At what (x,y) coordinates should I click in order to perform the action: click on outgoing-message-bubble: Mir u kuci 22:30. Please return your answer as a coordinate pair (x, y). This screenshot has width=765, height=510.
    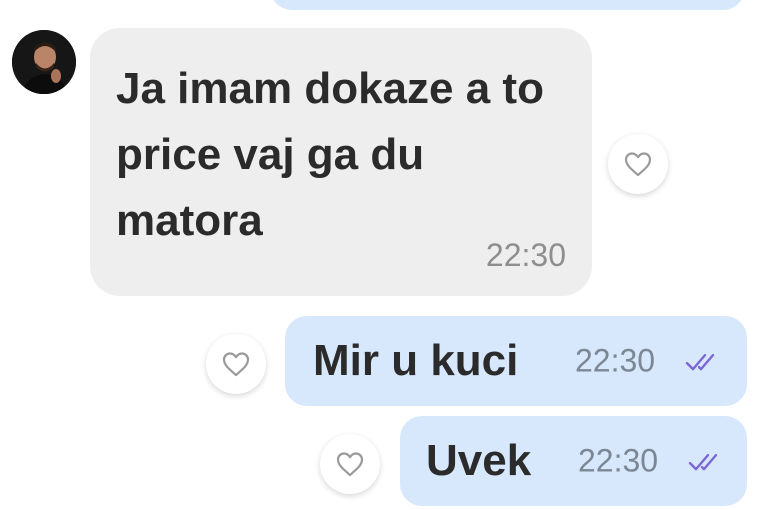
    Looking at the image, I should click on (516, 361).